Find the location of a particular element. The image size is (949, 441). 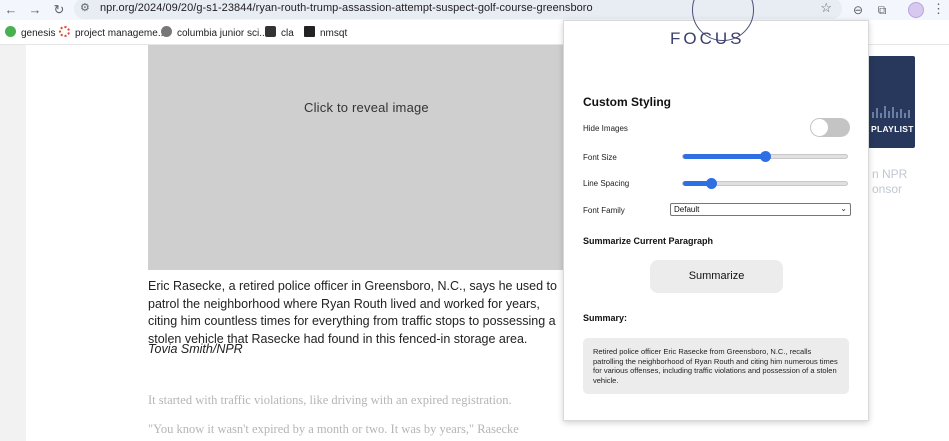

hide-images-label: Hide Images is located at coordinates (605, 128).